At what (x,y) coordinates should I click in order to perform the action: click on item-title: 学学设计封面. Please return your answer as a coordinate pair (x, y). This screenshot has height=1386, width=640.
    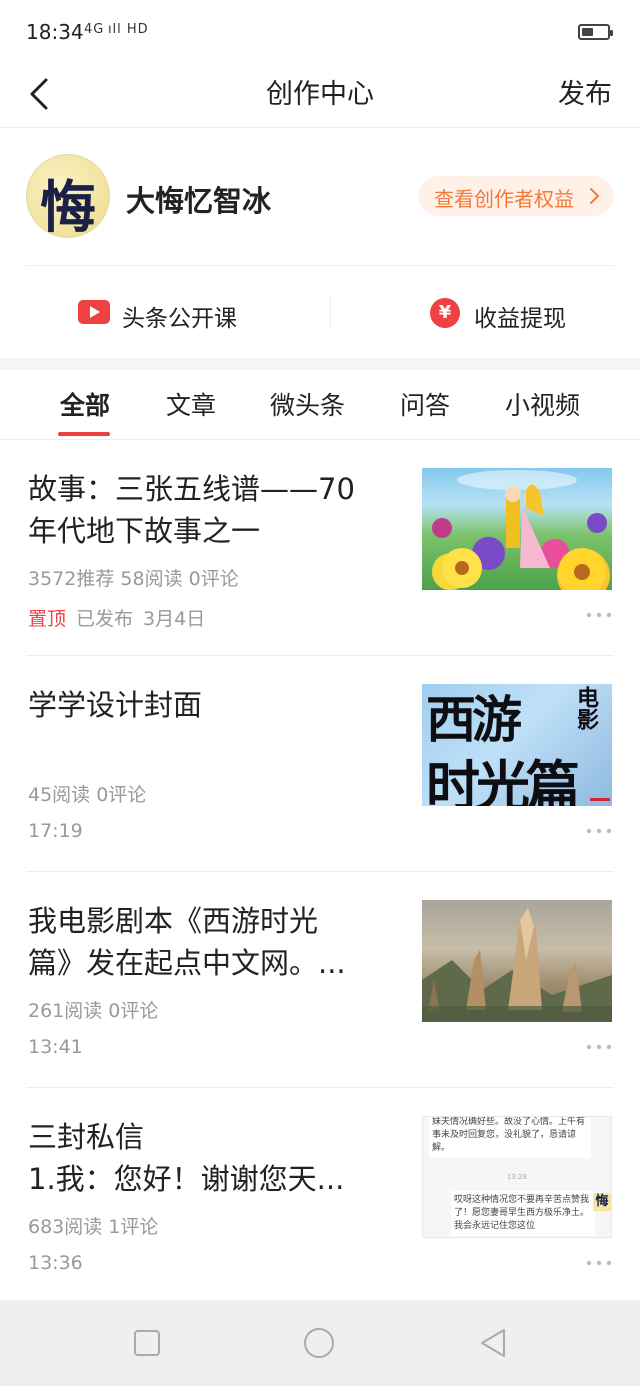
    Looking at the image, I should click on (203, 705).